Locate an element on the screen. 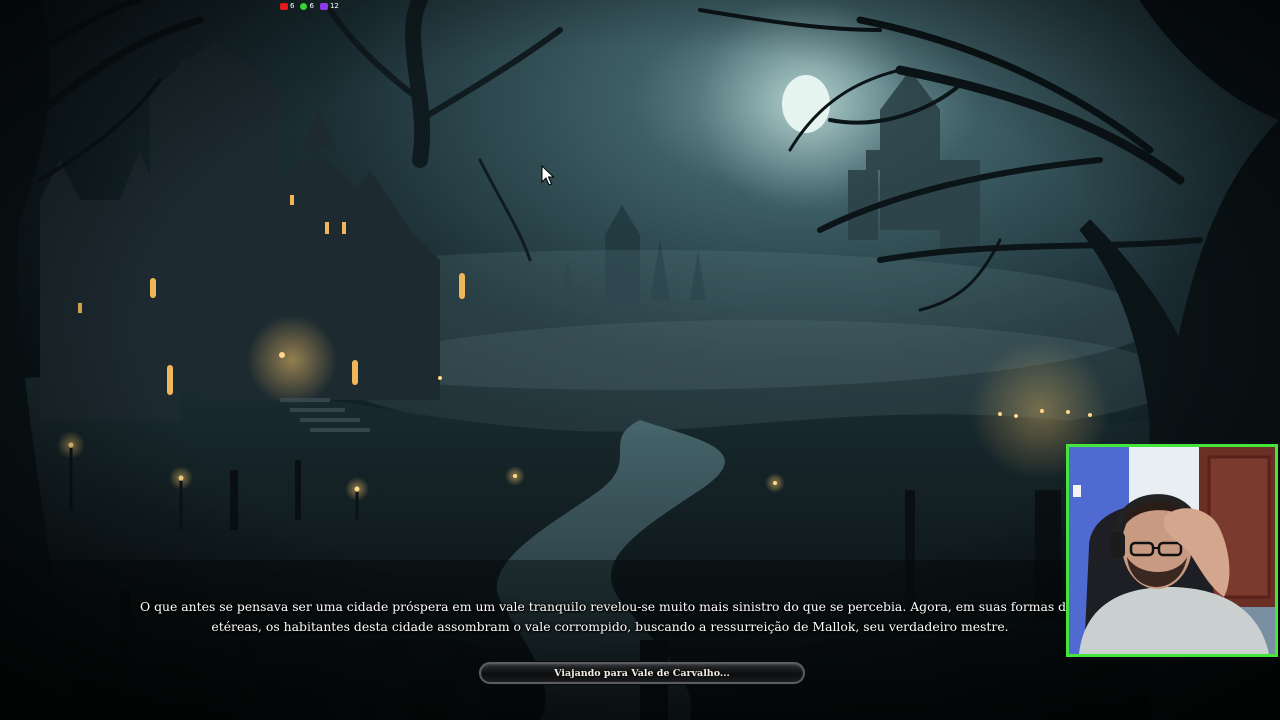 This screenshot has height=720, width=1280. twitch-icon is located at coordinates (323, 6).